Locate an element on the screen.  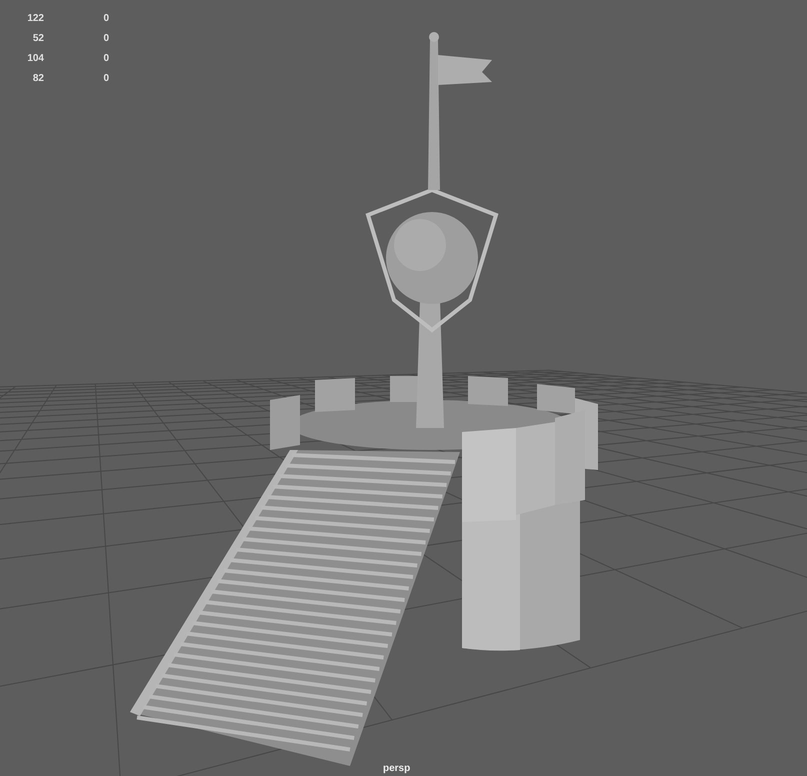
hud-value: 52 is located at coordinates (38, 38).